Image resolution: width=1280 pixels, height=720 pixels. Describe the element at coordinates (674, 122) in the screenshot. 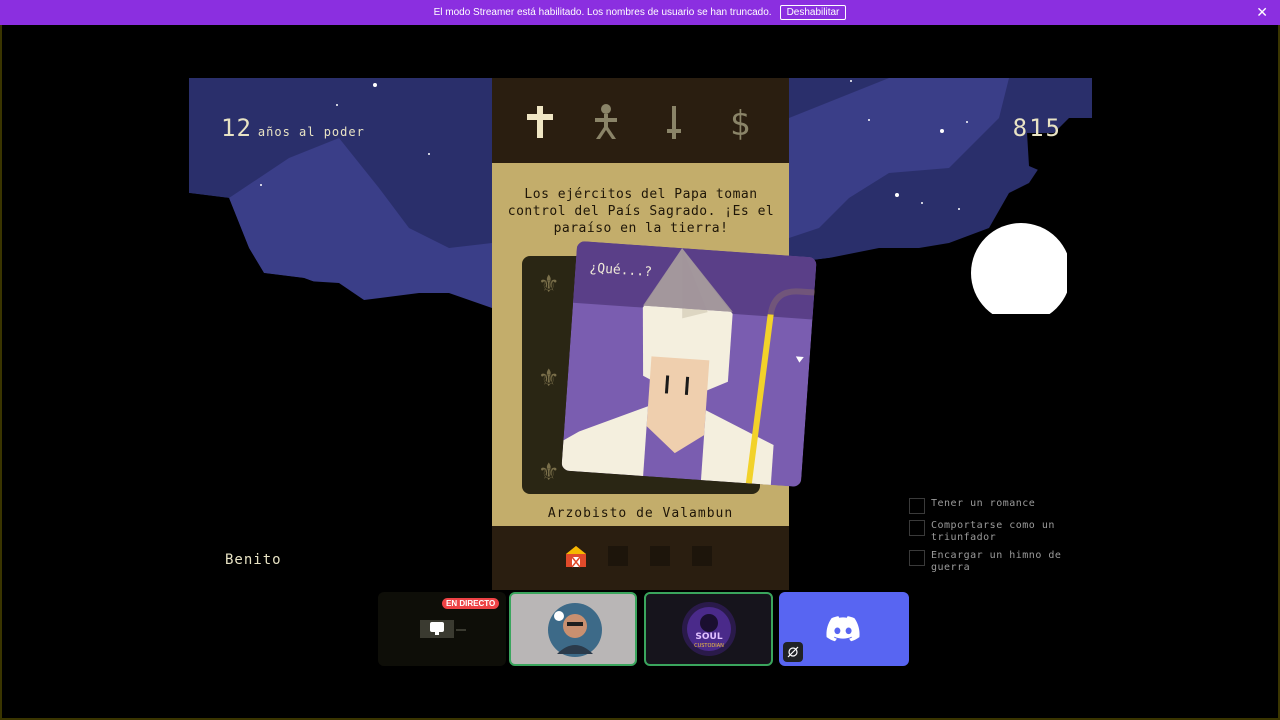

I see `sword-icon` at that location.